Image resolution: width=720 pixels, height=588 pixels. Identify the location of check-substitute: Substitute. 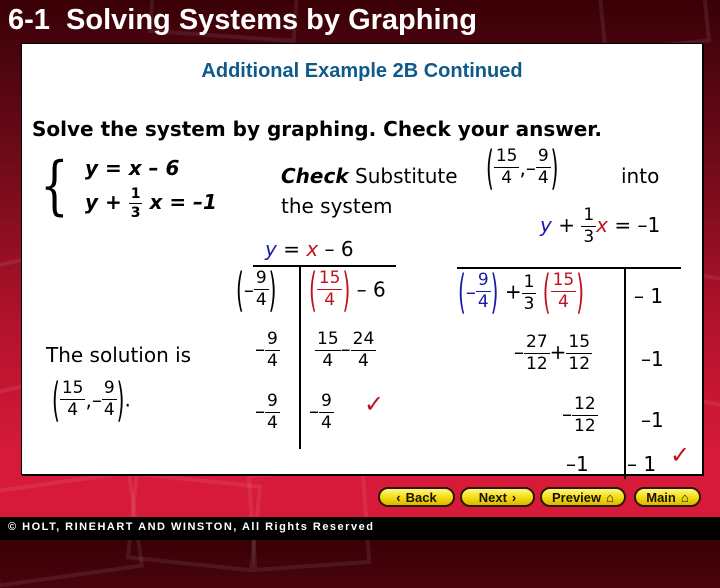
(406, 176).